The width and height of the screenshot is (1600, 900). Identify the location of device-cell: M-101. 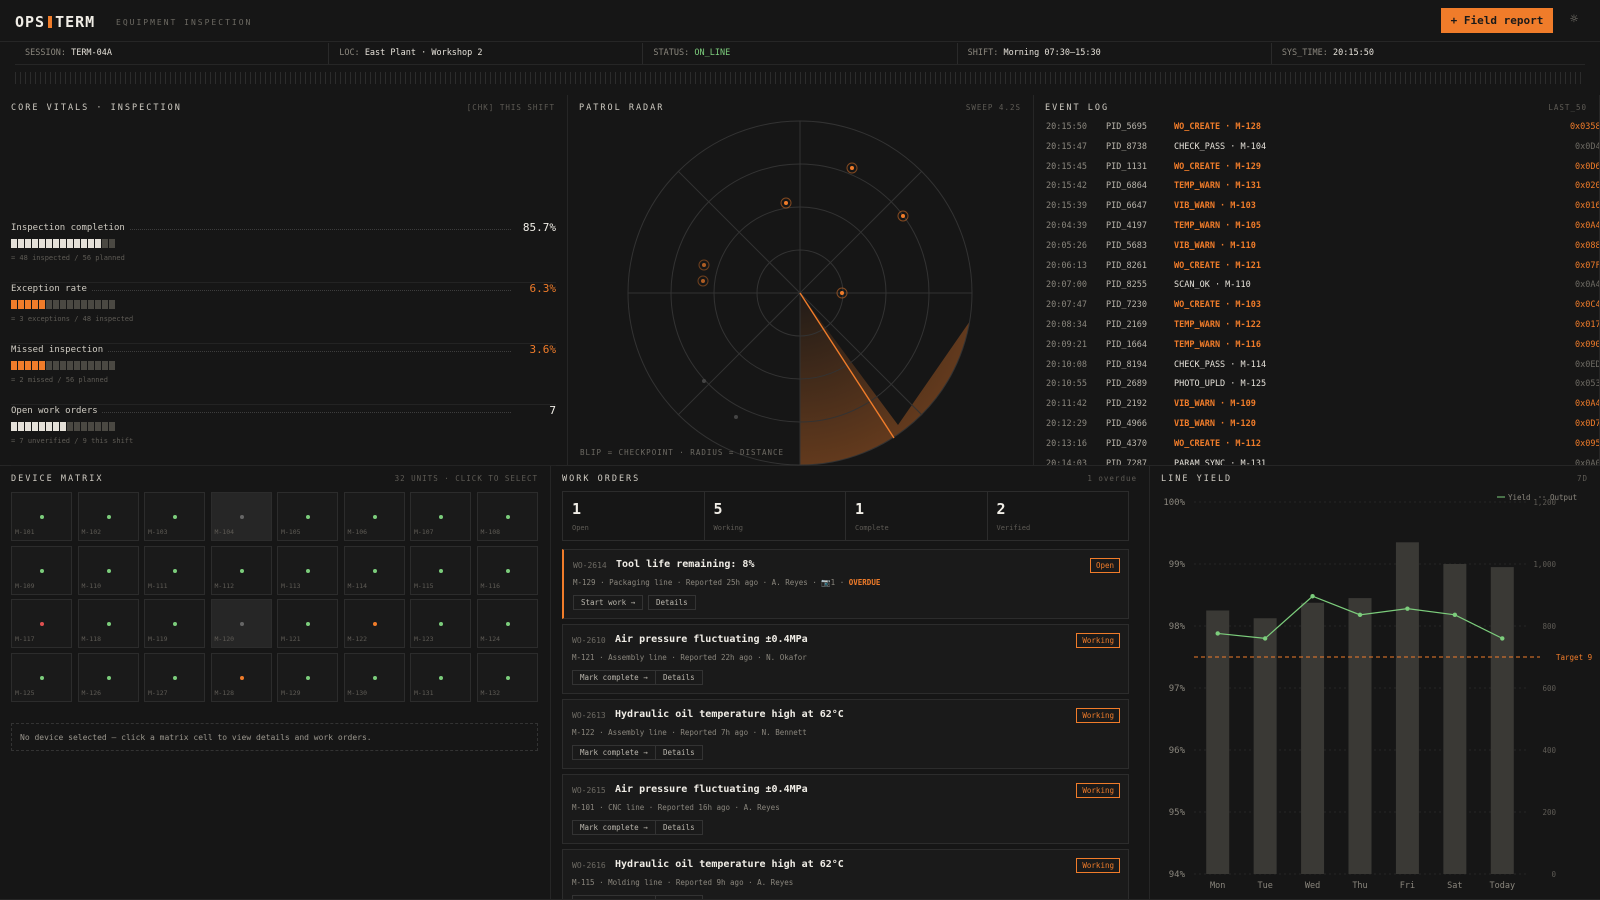
(41, 516).